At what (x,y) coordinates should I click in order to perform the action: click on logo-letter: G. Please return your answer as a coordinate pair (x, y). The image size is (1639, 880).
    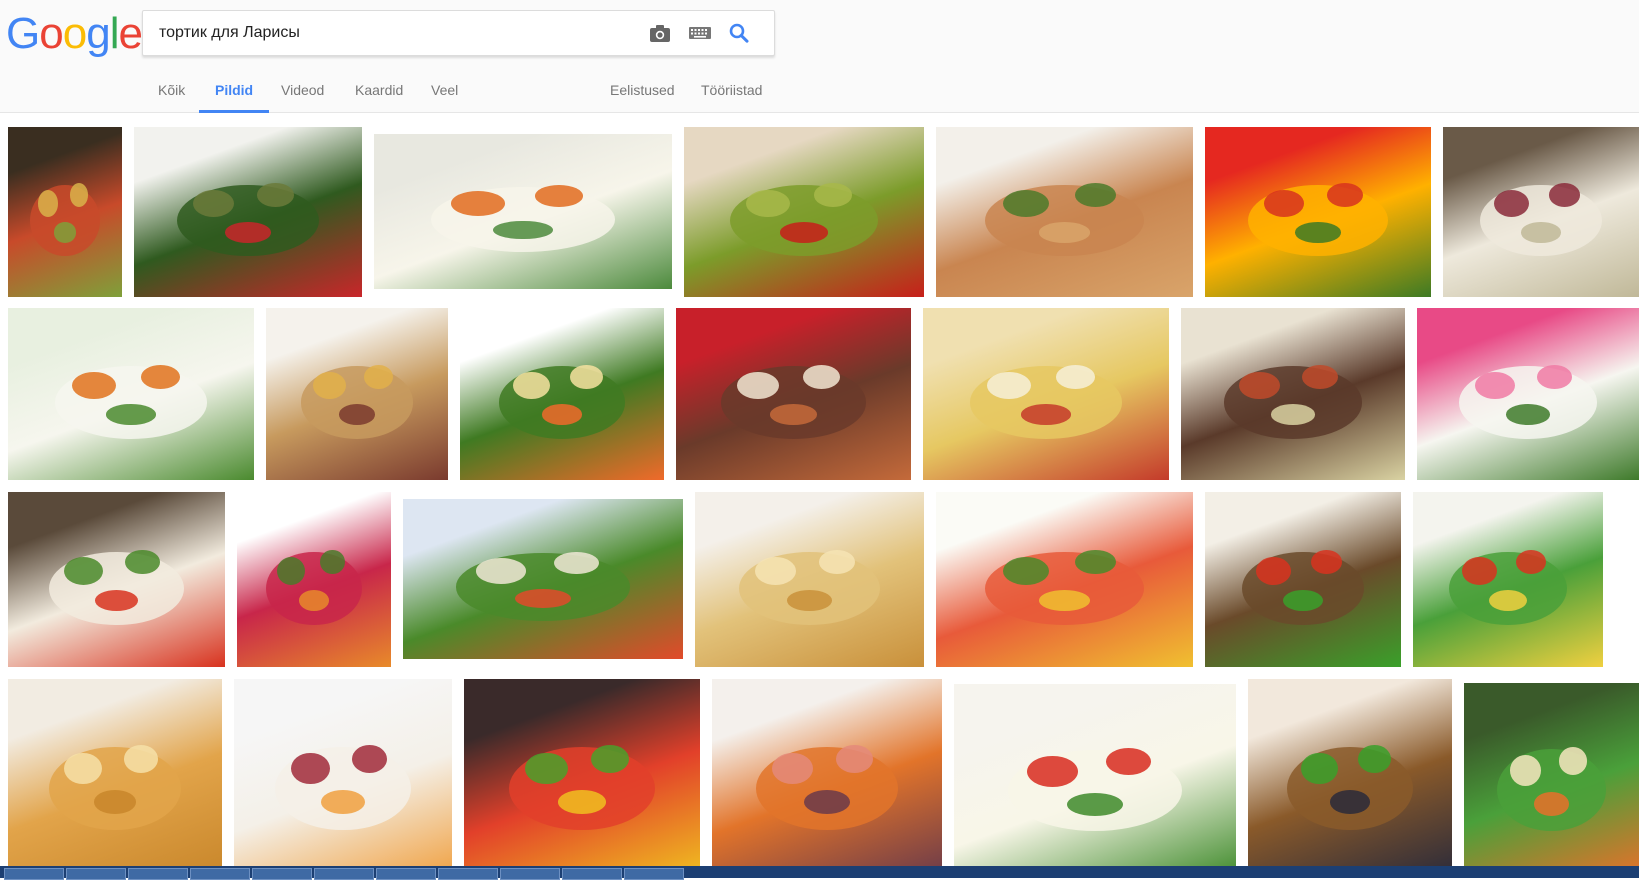
    Looking at the image, I should click on (23, 33).